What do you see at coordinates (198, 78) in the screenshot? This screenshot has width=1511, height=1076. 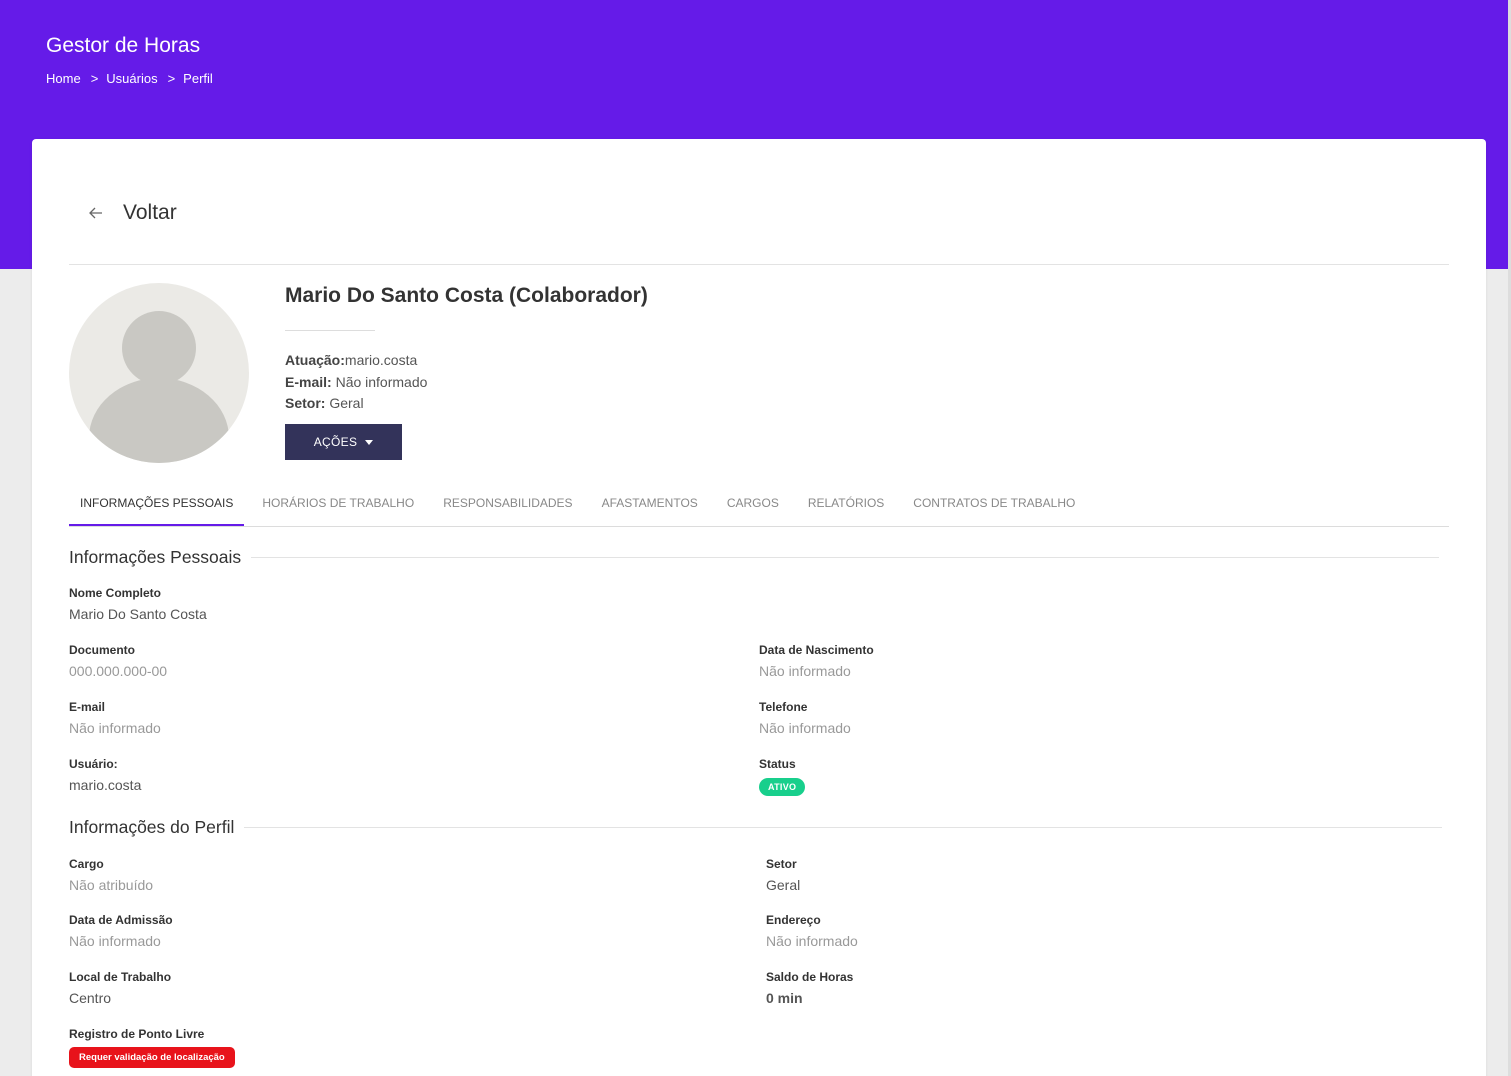 I see `breadcrumb-profile: Perfil` at bounding box center [198, 78].